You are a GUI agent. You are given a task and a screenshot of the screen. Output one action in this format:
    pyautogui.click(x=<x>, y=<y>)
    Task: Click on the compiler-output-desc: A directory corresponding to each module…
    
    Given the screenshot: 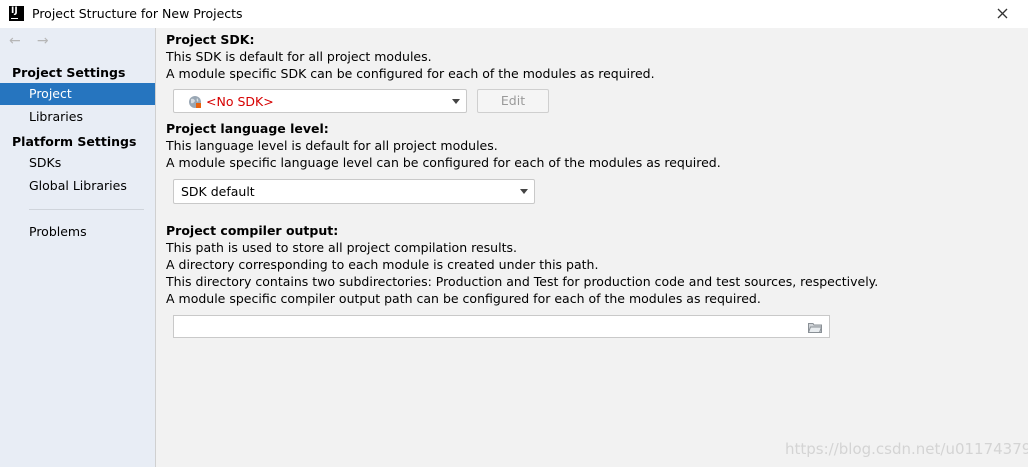 What is the action you would take?
    pyautogui.click(x=382, y=264)
    